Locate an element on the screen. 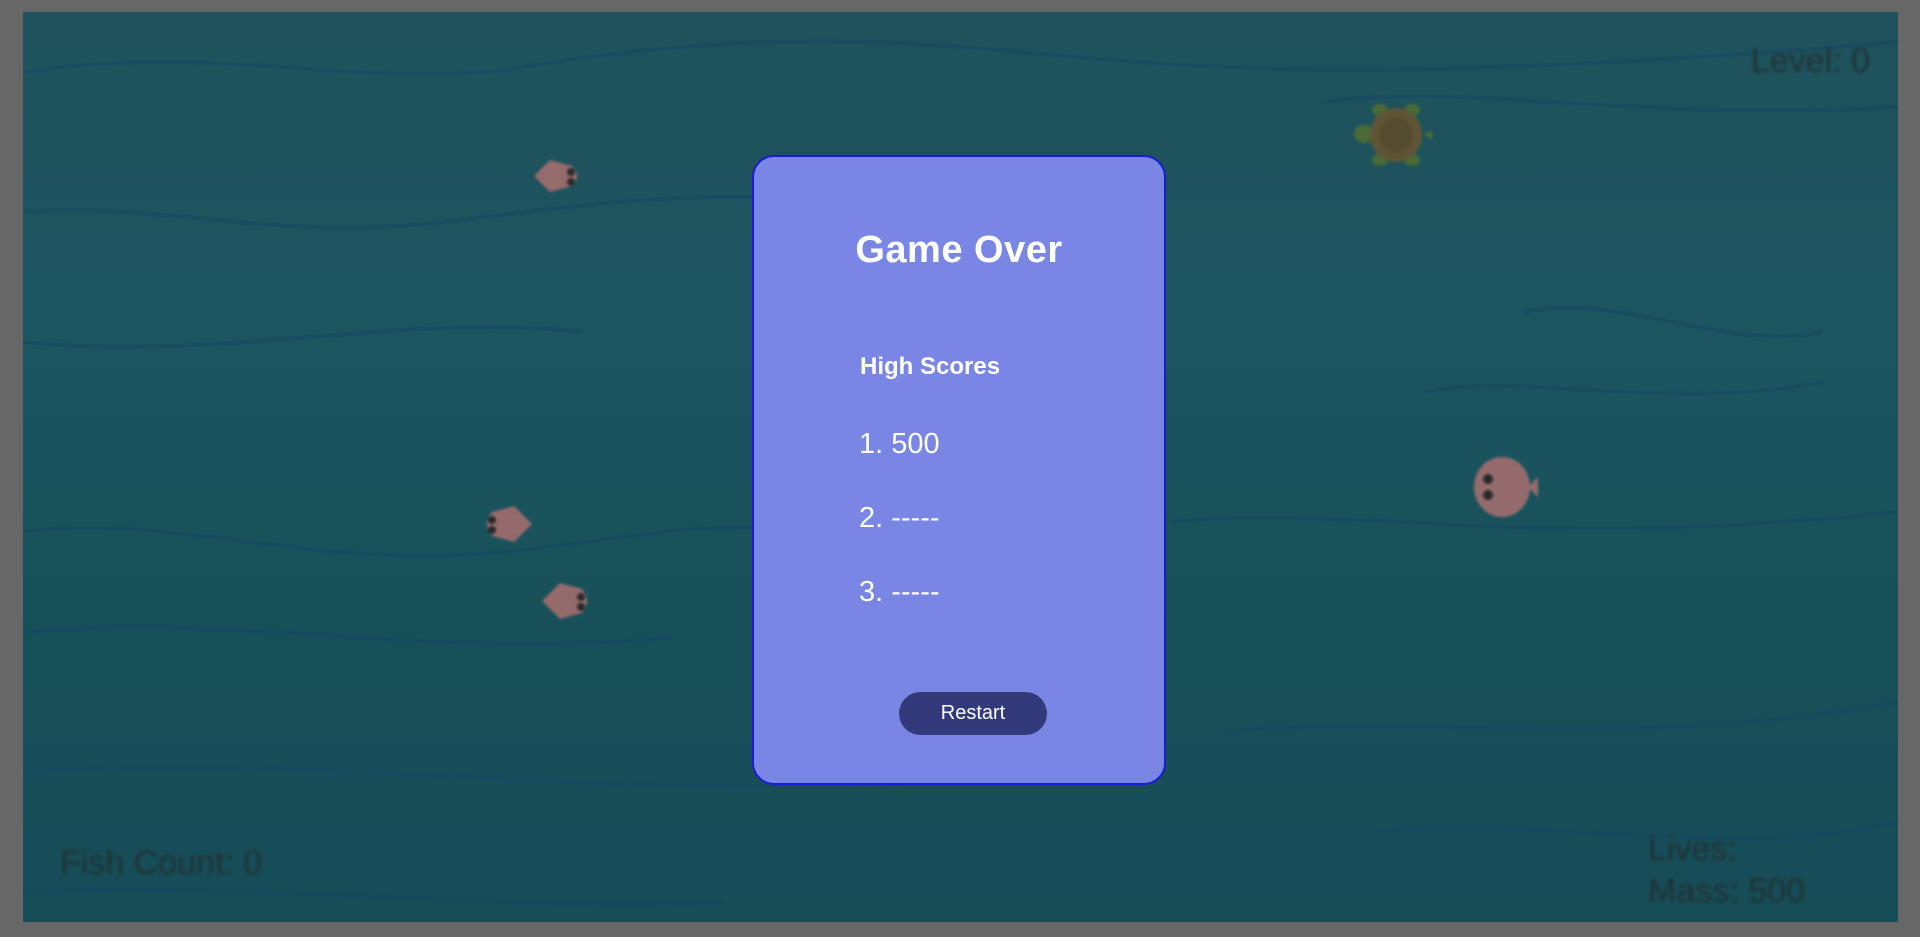 The image size is (1920, 937). high-score-entry: 3. ----- is located at coordinates (899, 592).